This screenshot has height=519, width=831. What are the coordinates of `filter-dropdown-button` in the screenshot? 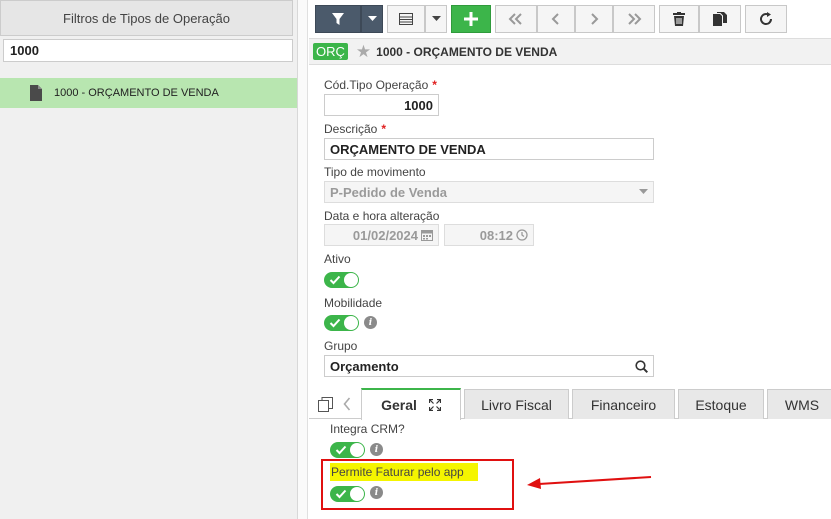 It's located at (372, 19).